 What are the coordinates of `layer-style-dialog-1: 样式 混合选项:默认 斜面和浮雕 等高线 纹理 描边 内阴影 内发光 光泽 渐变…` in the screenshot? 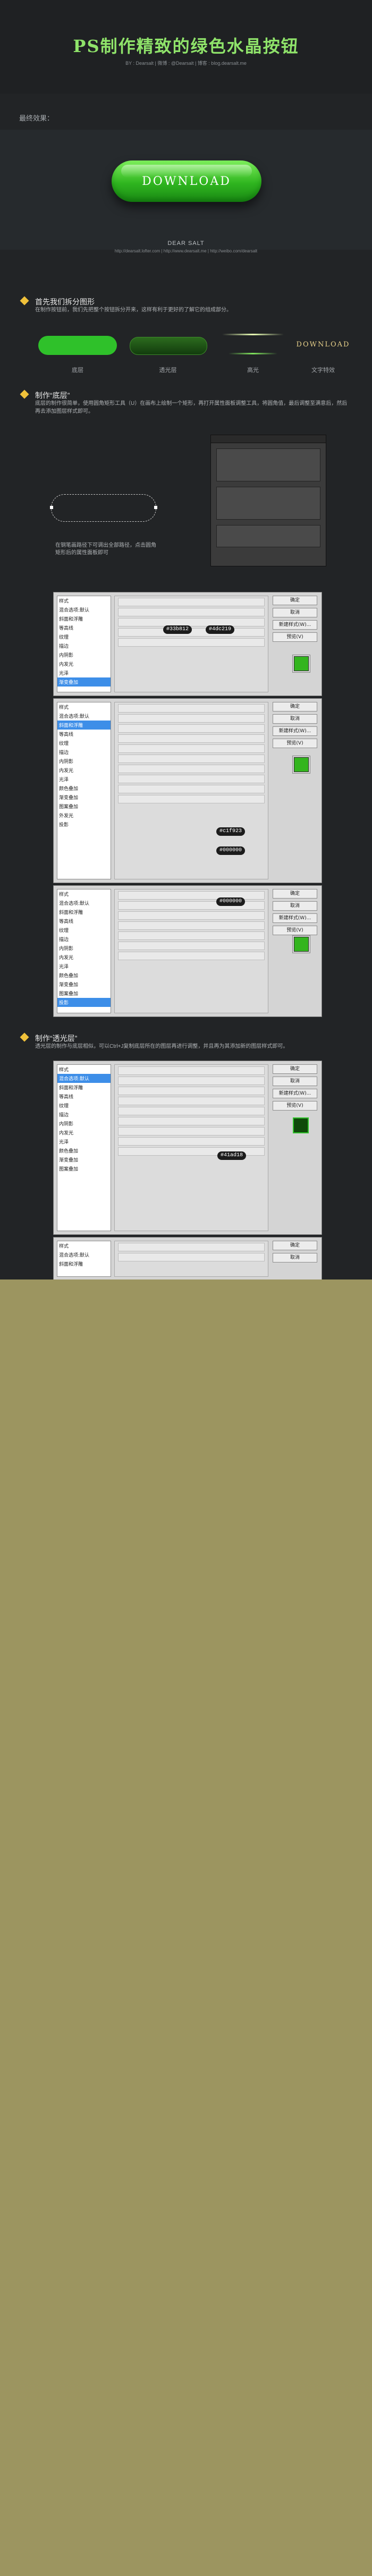 It's located at (188, 644).